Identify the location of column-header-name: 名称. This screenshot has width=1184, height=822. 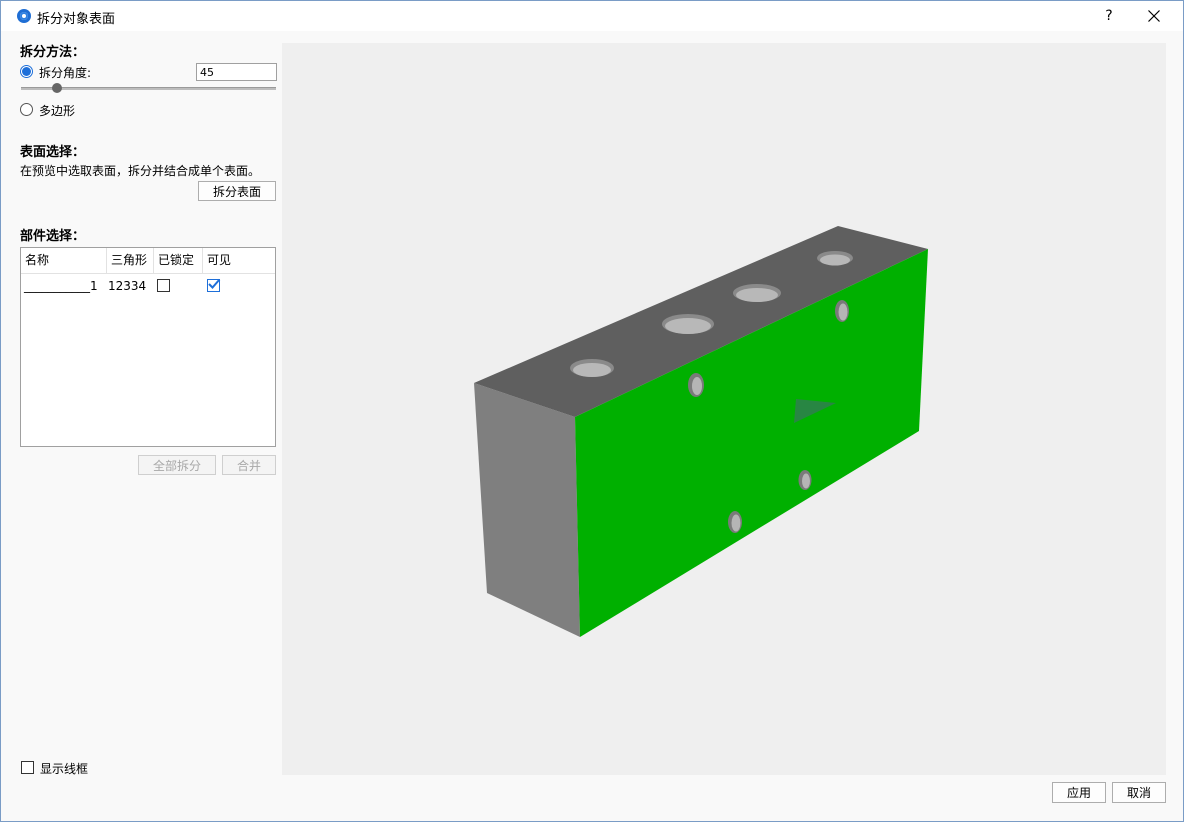
(64, 260).